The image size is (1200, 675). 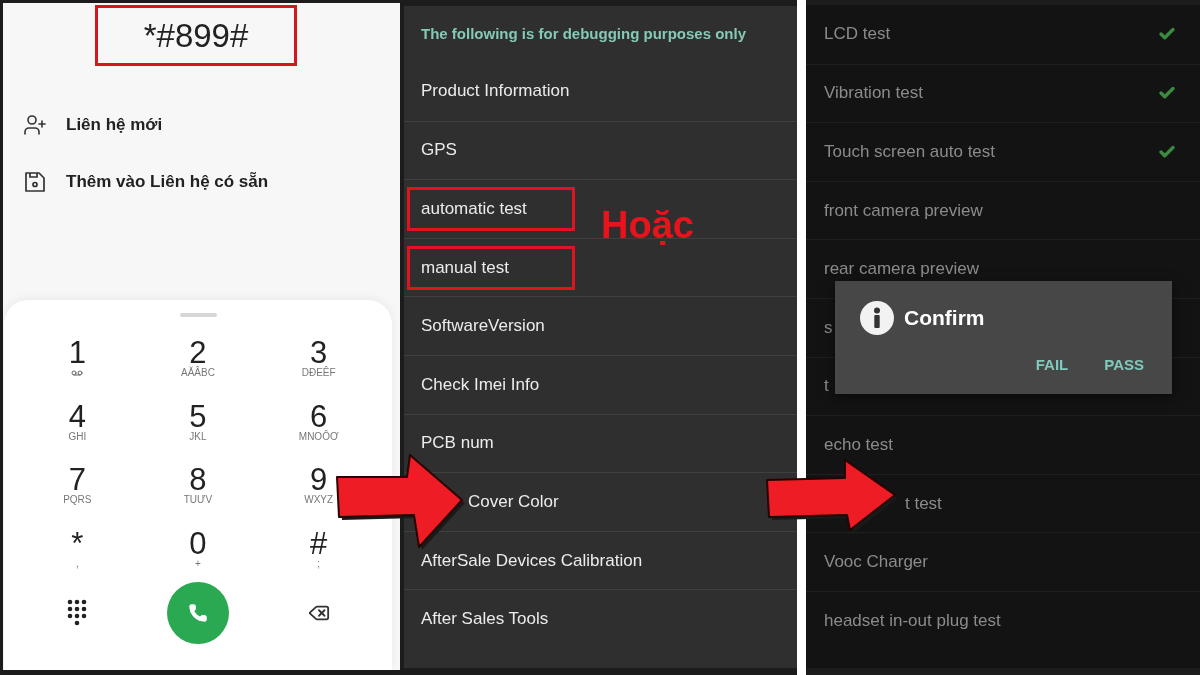 I want to click on test-item: s, so click(x=828, y=327).